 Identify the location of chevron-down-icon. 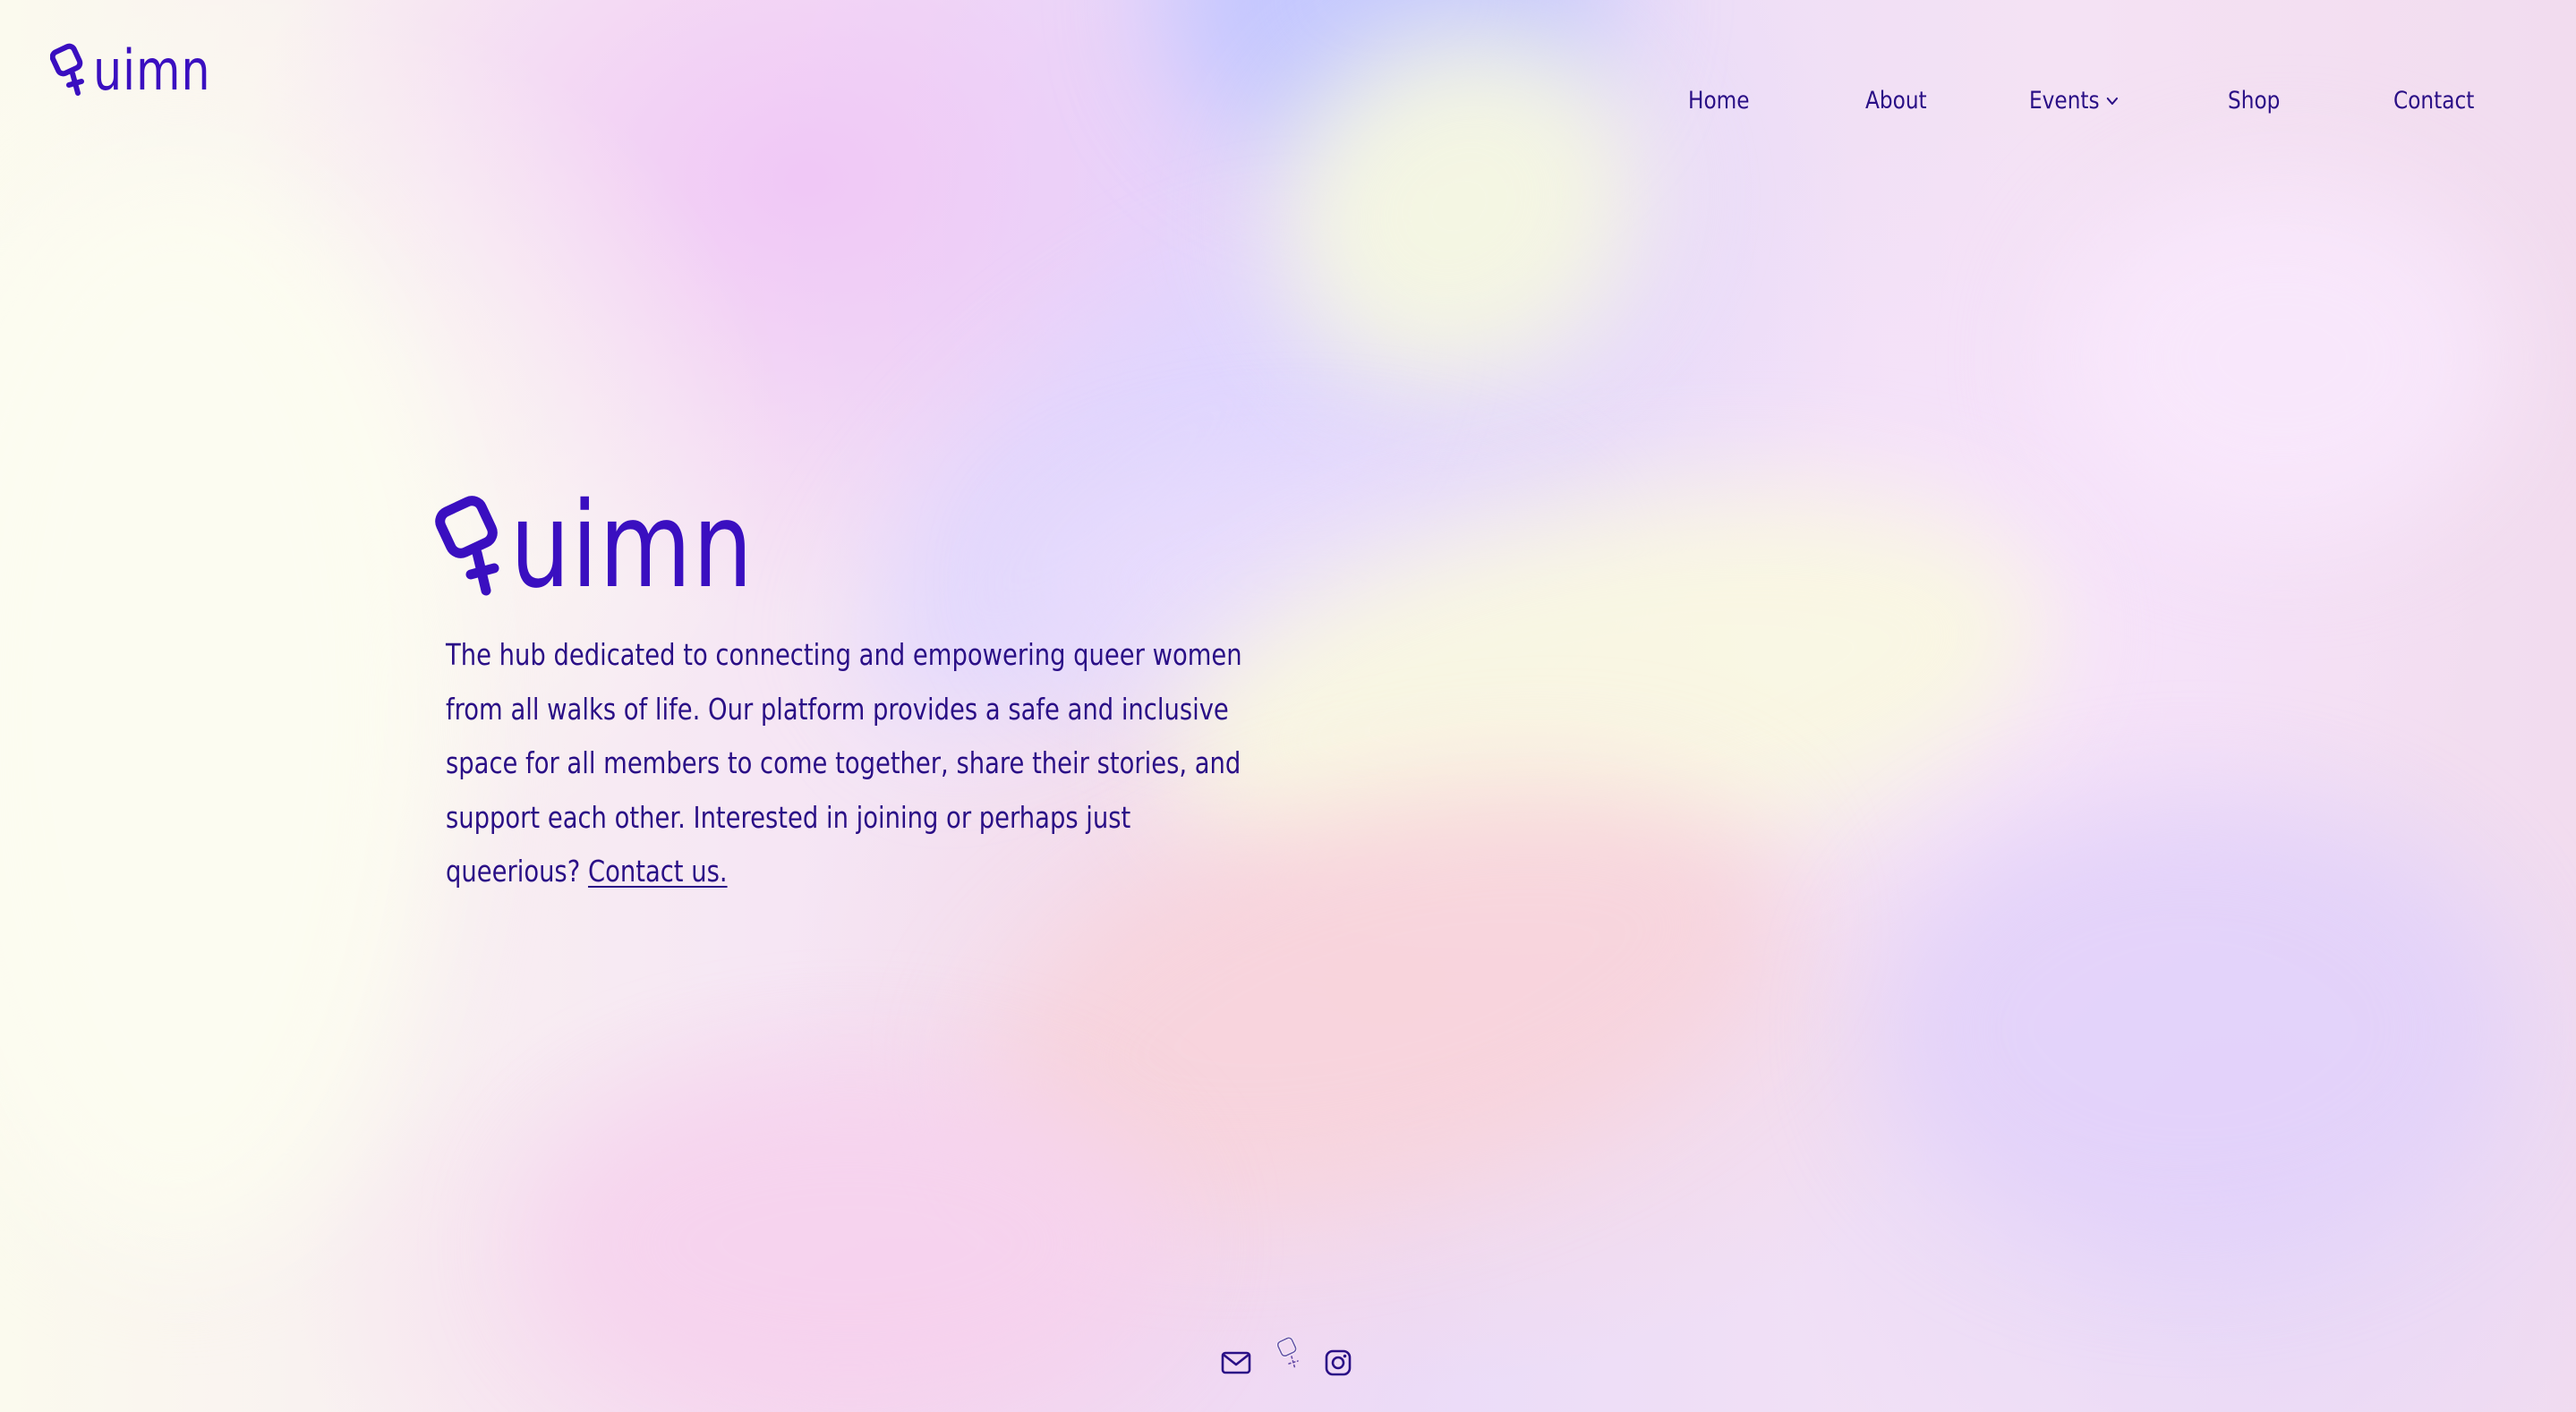
(2113, 101).